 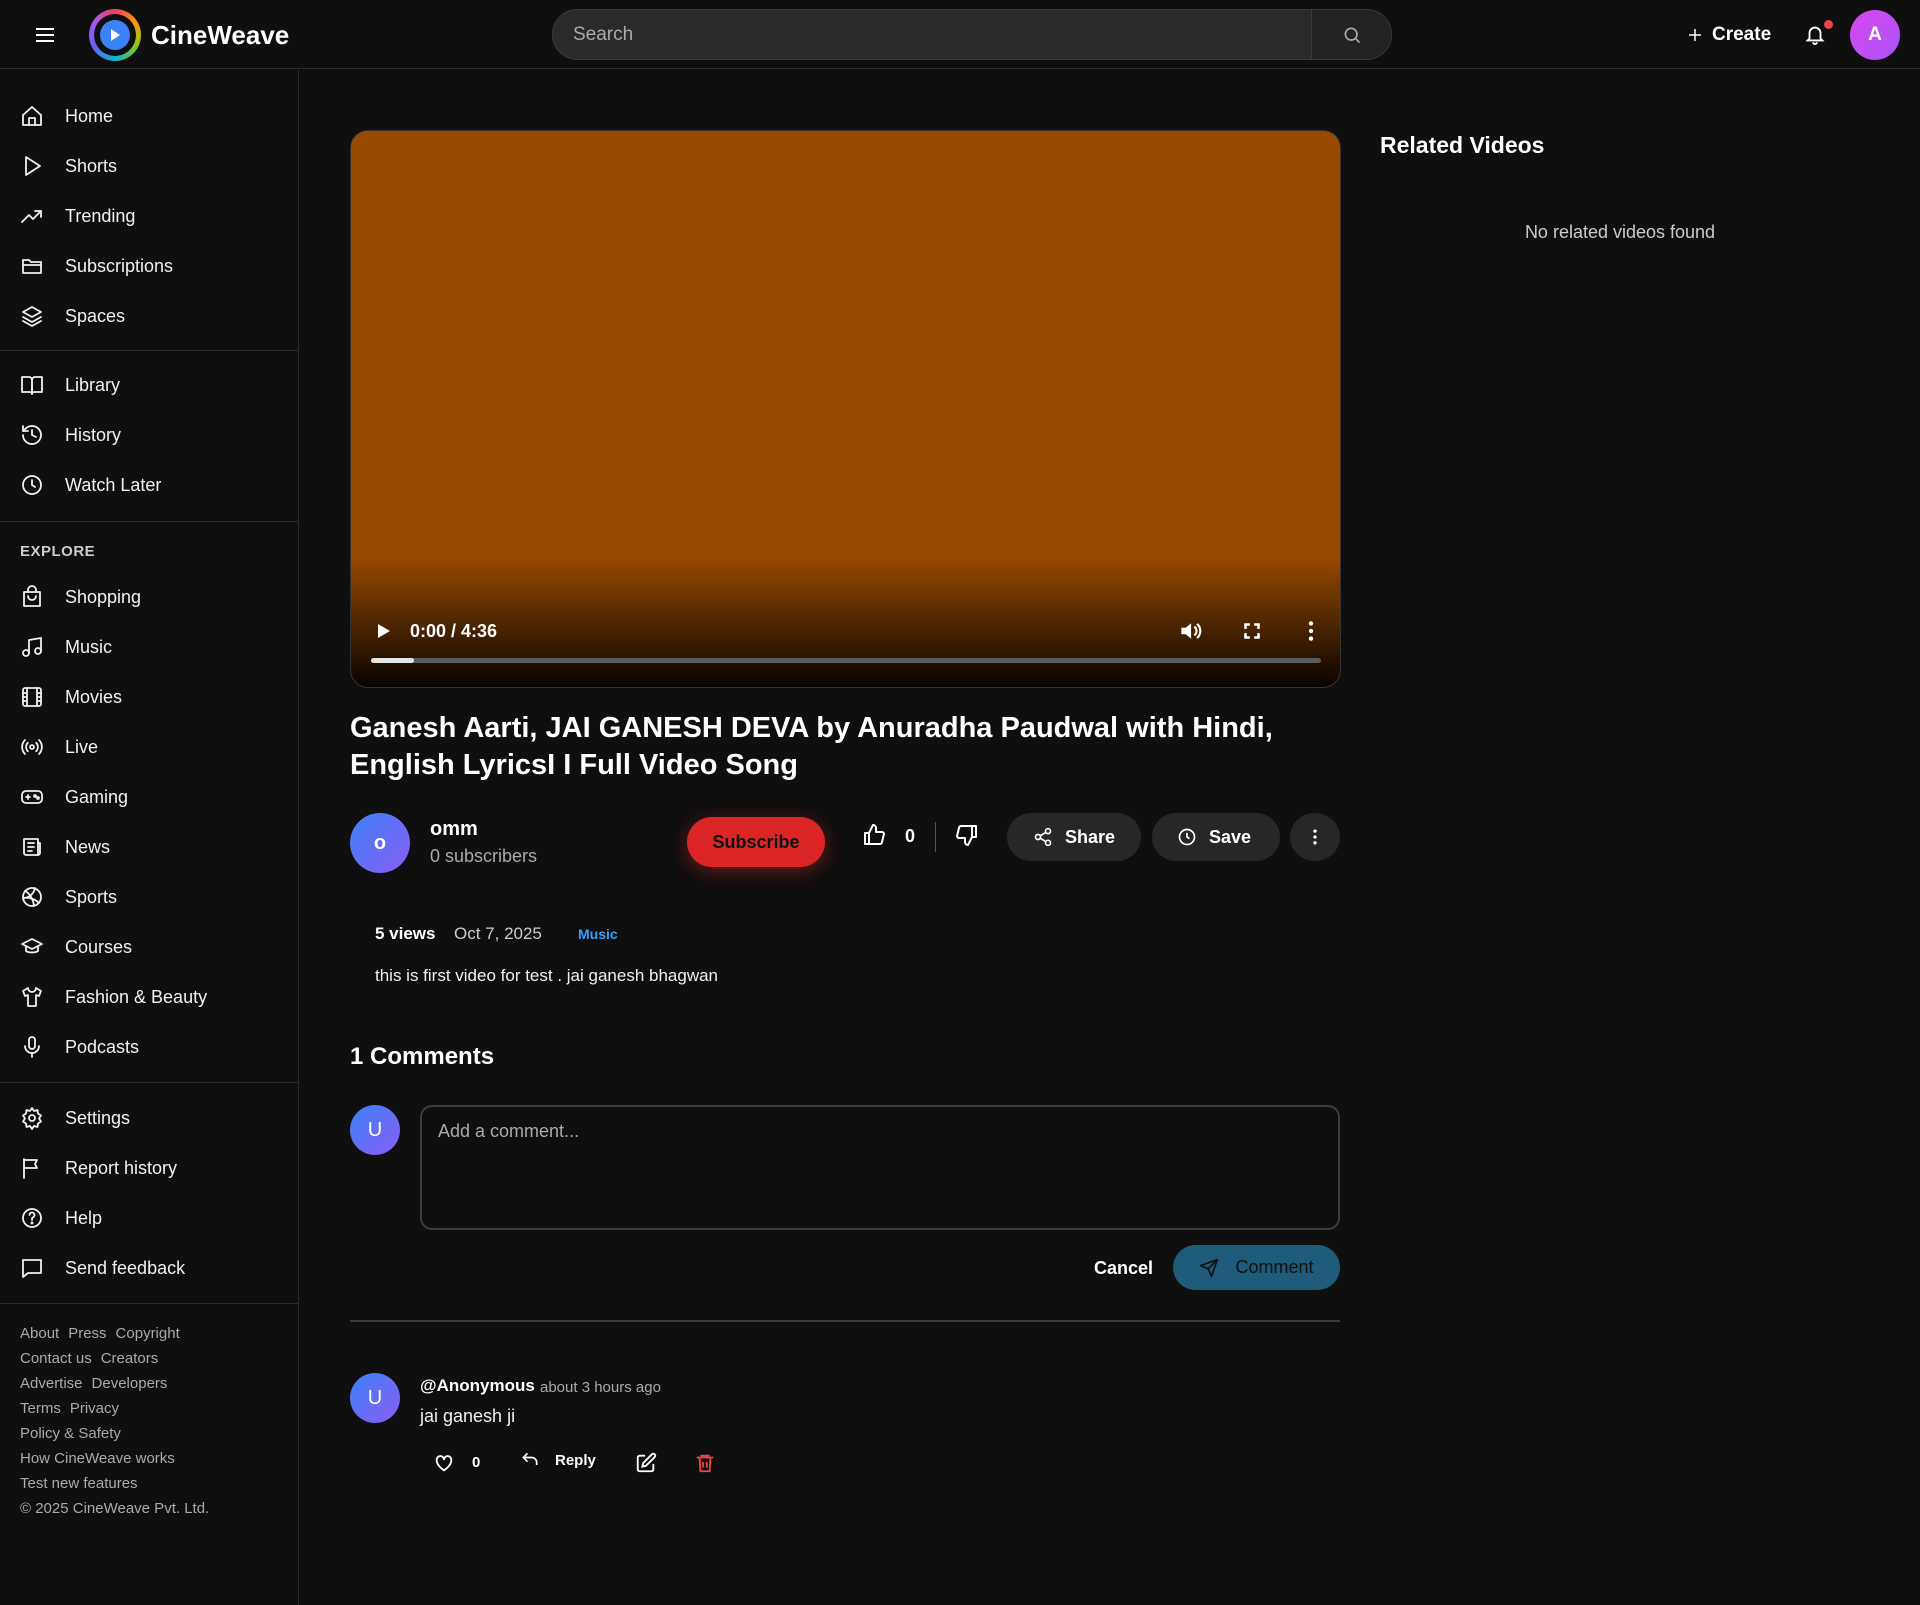 What do you see at coordinates (149, 847) in the screenshot?
I see `sidebar-item-news: News` at bounding box center [149, 847].